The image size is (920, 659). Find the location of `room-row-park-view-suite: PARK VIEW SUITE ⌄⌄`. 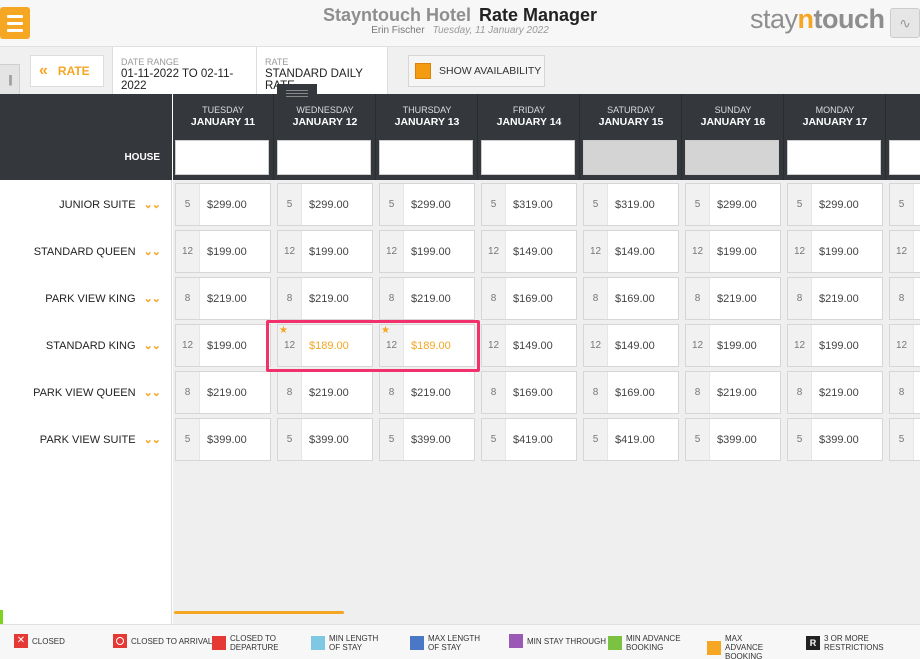

room-row-park-view-suite: PARK VIEW SUITE ⌄⌄ is located at coordinates (86, 439).